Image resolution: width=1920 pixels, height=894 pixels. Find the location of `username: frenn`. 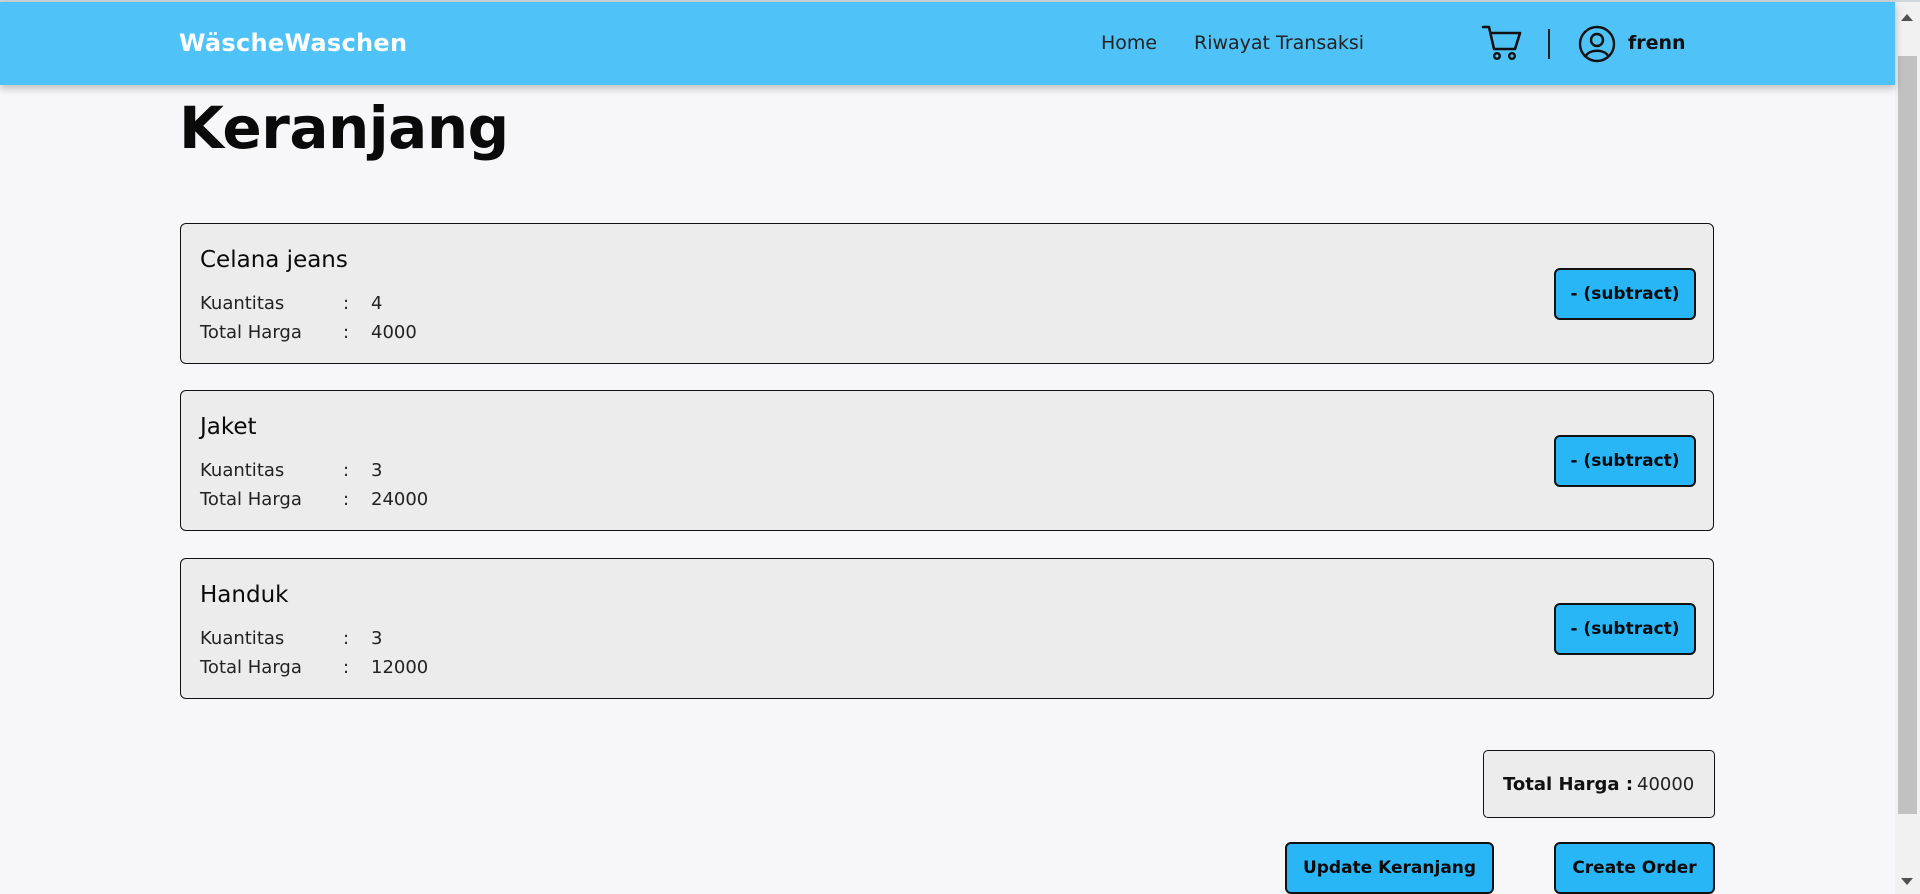

username: frenn is located at coordinates (1657, 43).